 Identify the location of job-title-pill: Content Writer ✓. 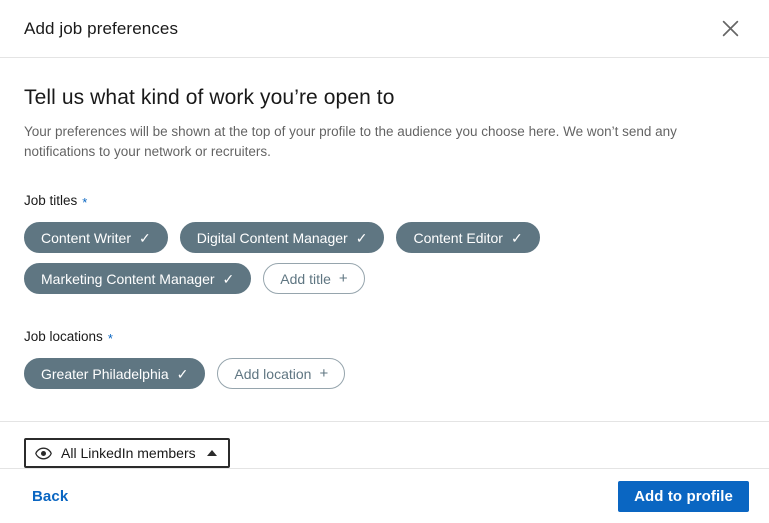
(96, 237).